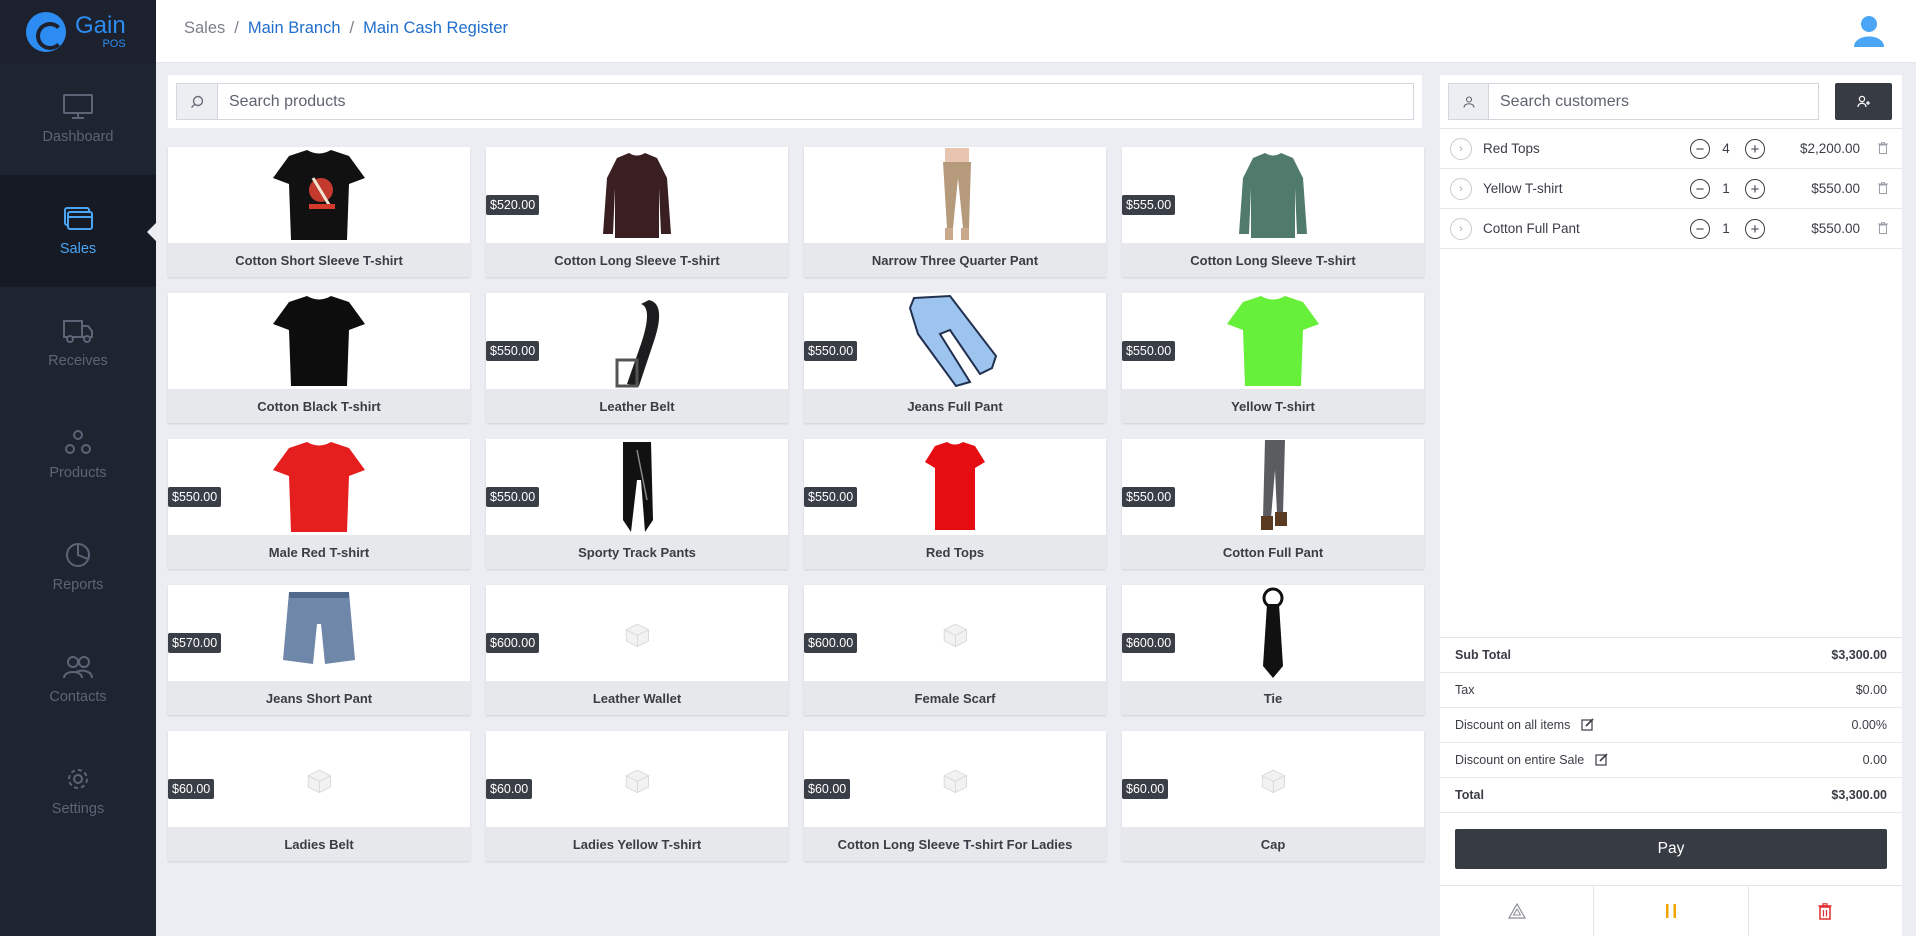  Describe the element at coordinates (513, 205) in the screenshot. I see `price-tag: $520.00` at that location.